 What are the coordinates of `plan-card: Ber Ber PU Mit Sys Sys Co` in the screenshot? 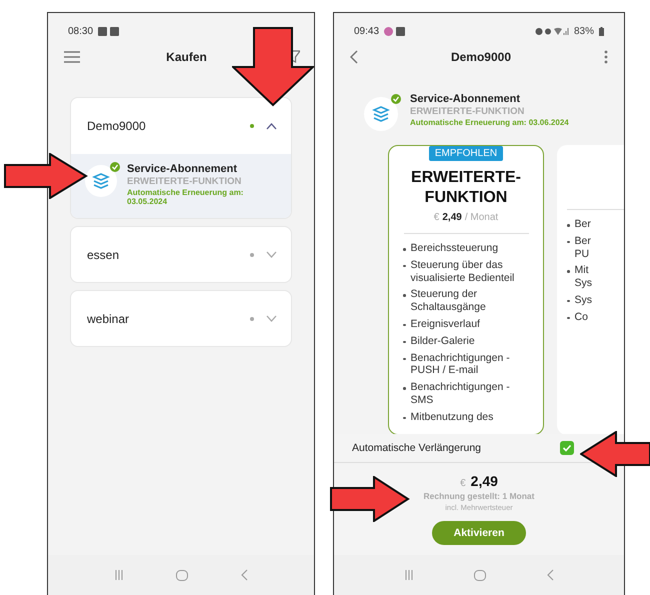 It's located at (590, 289).